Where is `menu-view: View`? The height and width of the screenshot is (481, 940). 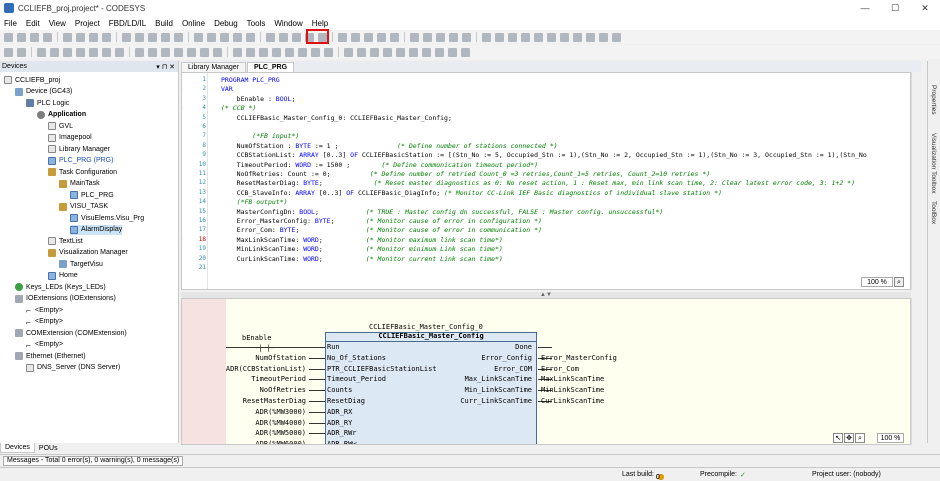
menu-view: View is located at coordinates (57, 23).